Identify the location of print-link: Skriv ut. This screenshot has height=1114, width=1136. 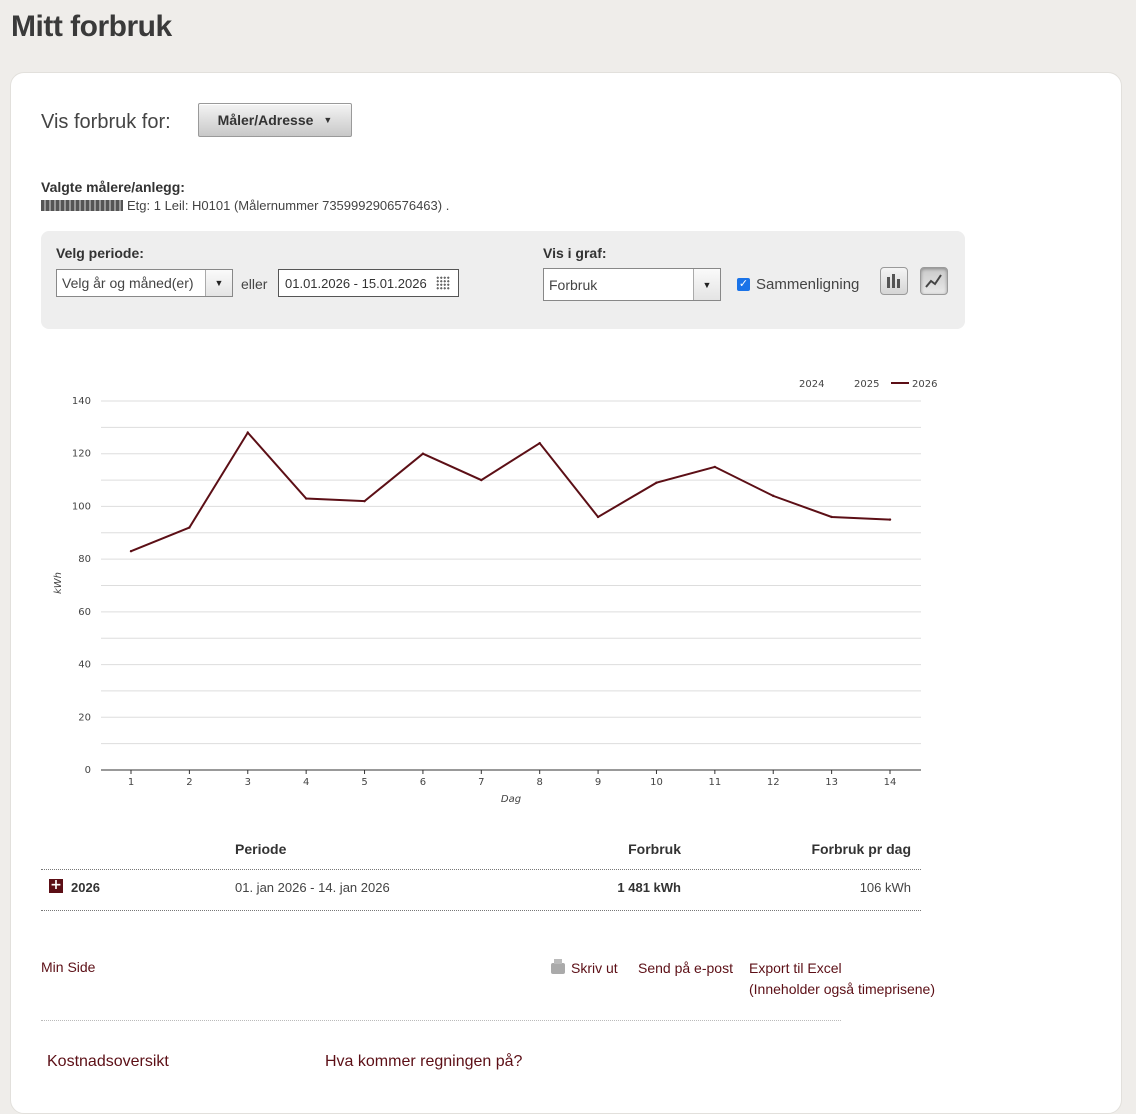
(584, 967).